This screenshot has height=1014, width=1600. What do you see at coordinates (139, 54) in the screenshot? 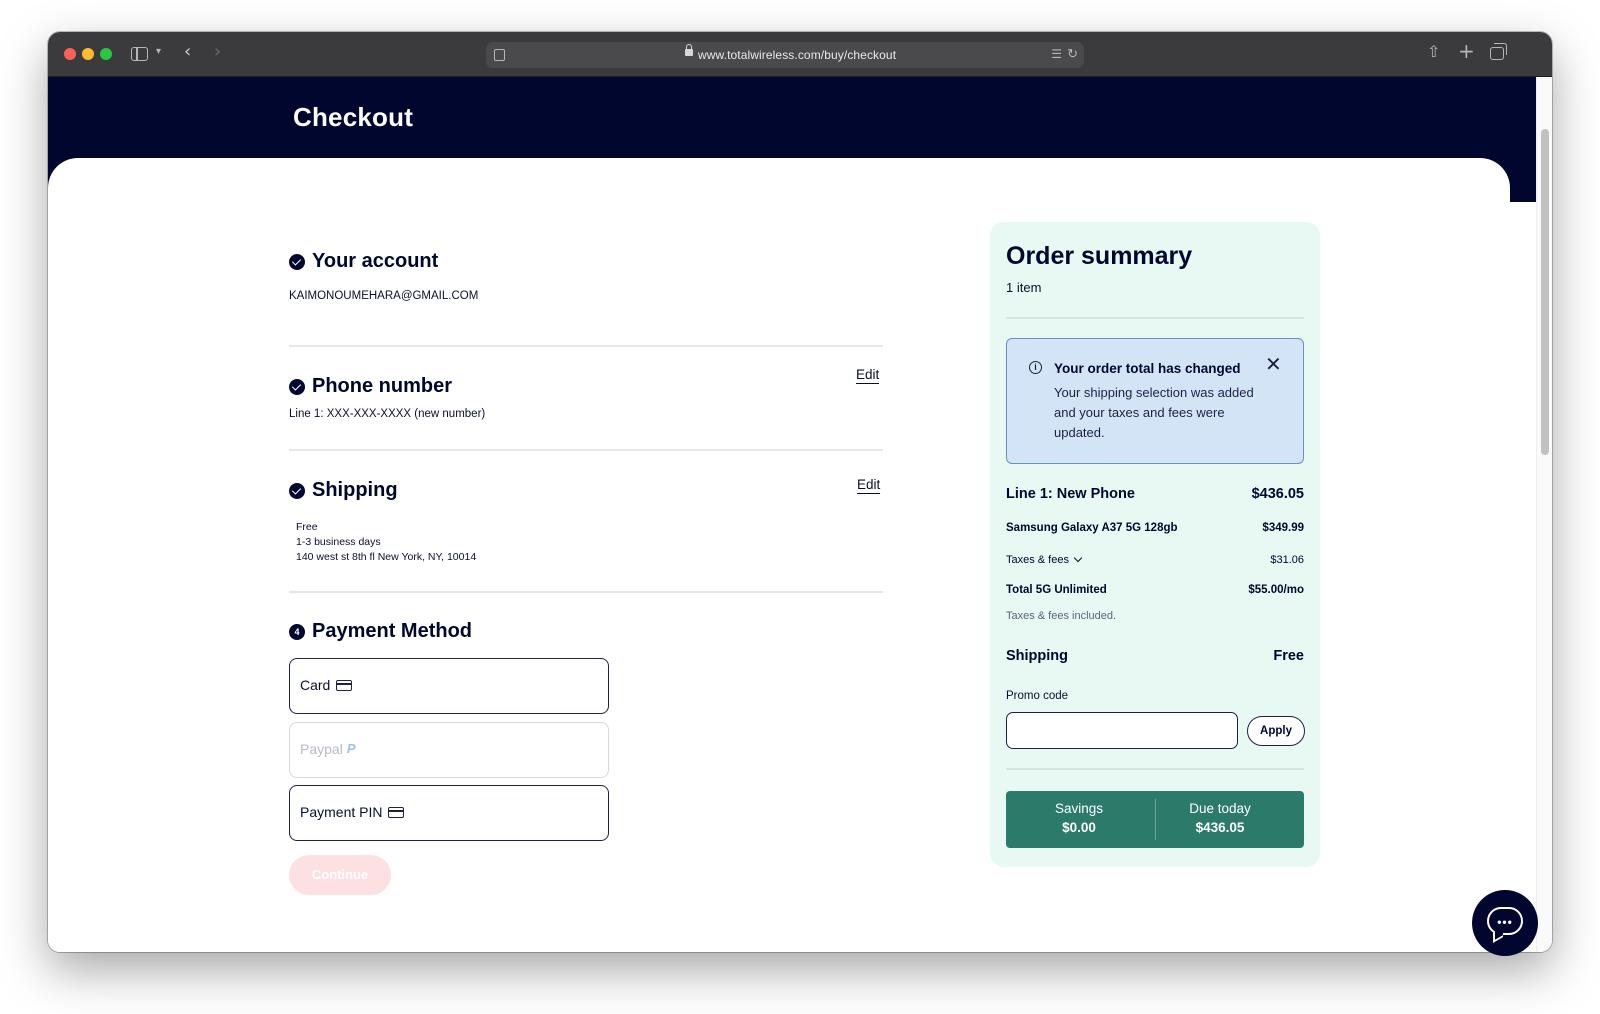
I see `sidebar-icon` at bounding box center [139, 54].